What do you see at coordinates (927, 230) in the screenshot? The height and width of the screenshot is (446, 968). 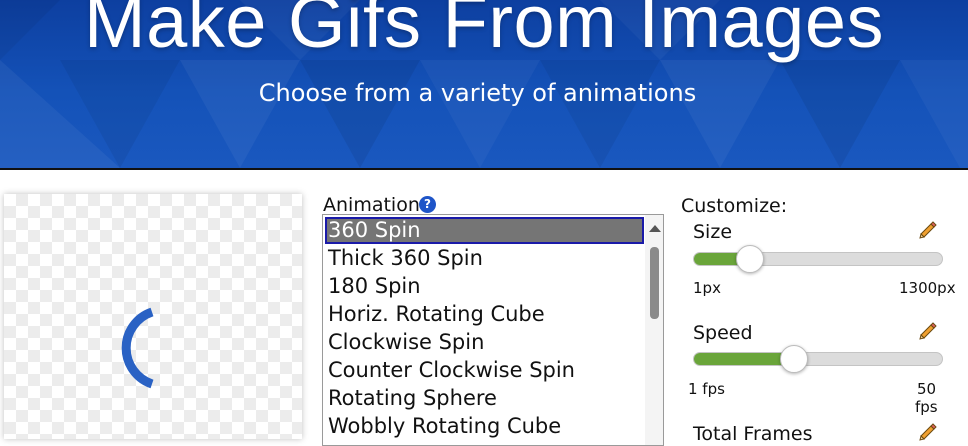 I see `edit-size-pencil-icon` at bounding box center [927, 230].